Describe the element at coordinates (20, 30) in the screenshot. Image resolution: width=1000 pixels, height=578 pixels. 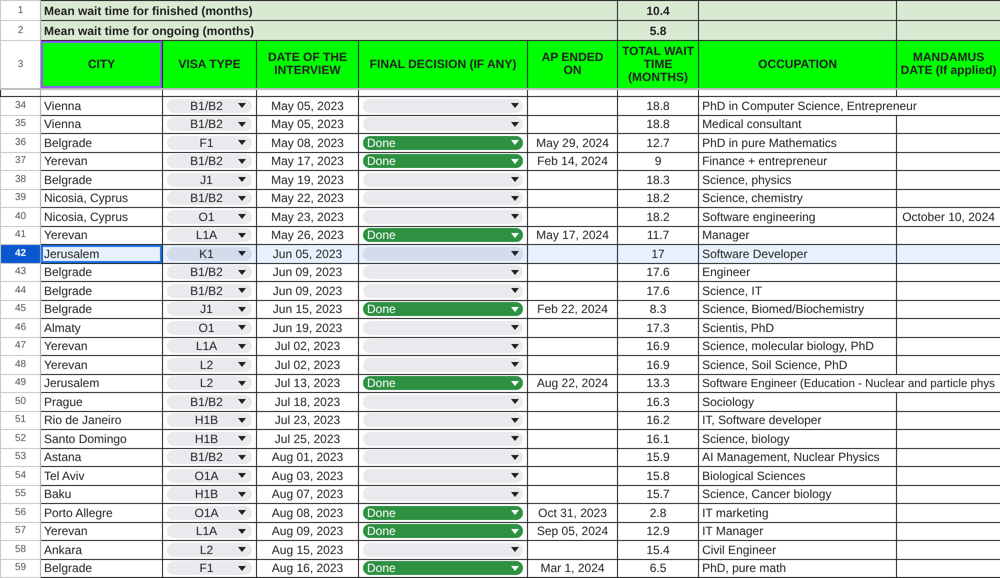
I see `row-number: 2` at that location.